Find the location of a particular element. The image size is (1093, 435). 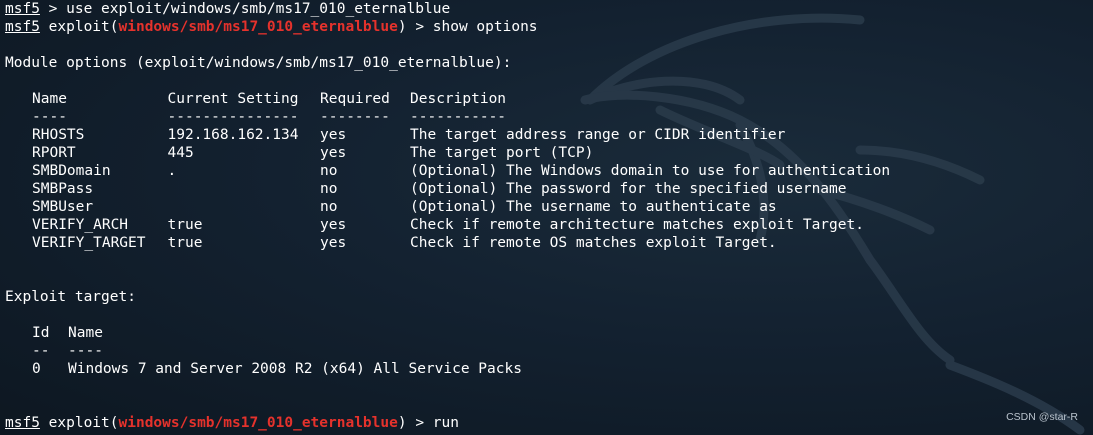

option-name: VERIFY_TARGET is located at coordinates (89, 243).